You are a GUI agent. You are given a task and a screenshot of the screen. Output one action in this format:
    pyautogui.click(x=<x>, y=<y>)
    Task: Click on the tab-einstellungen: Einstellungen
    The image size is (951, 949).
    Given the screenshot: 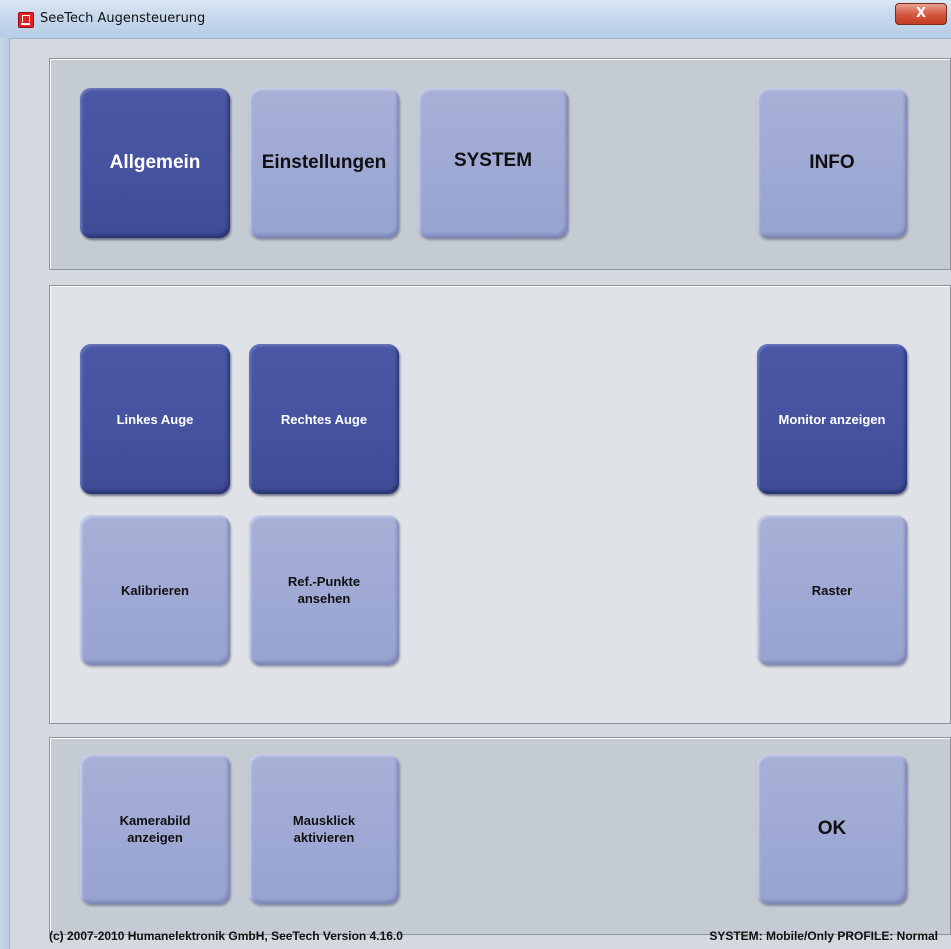 What is the action you would take?
    pyautogui.click(x=324, y=163)
    